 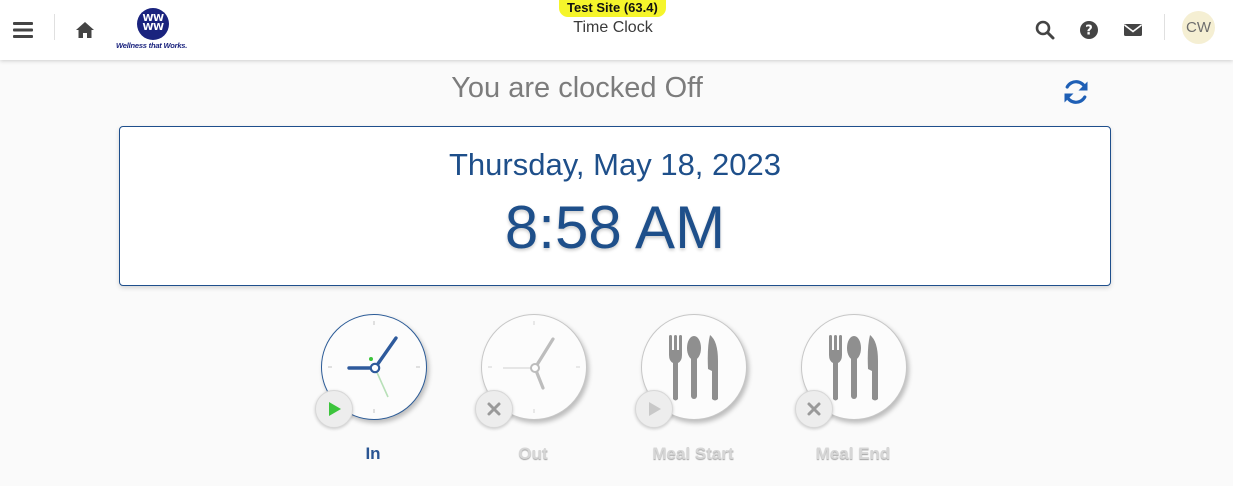 I want to click on punch-meal-start: Meal Start, so click(x=693, y=392).